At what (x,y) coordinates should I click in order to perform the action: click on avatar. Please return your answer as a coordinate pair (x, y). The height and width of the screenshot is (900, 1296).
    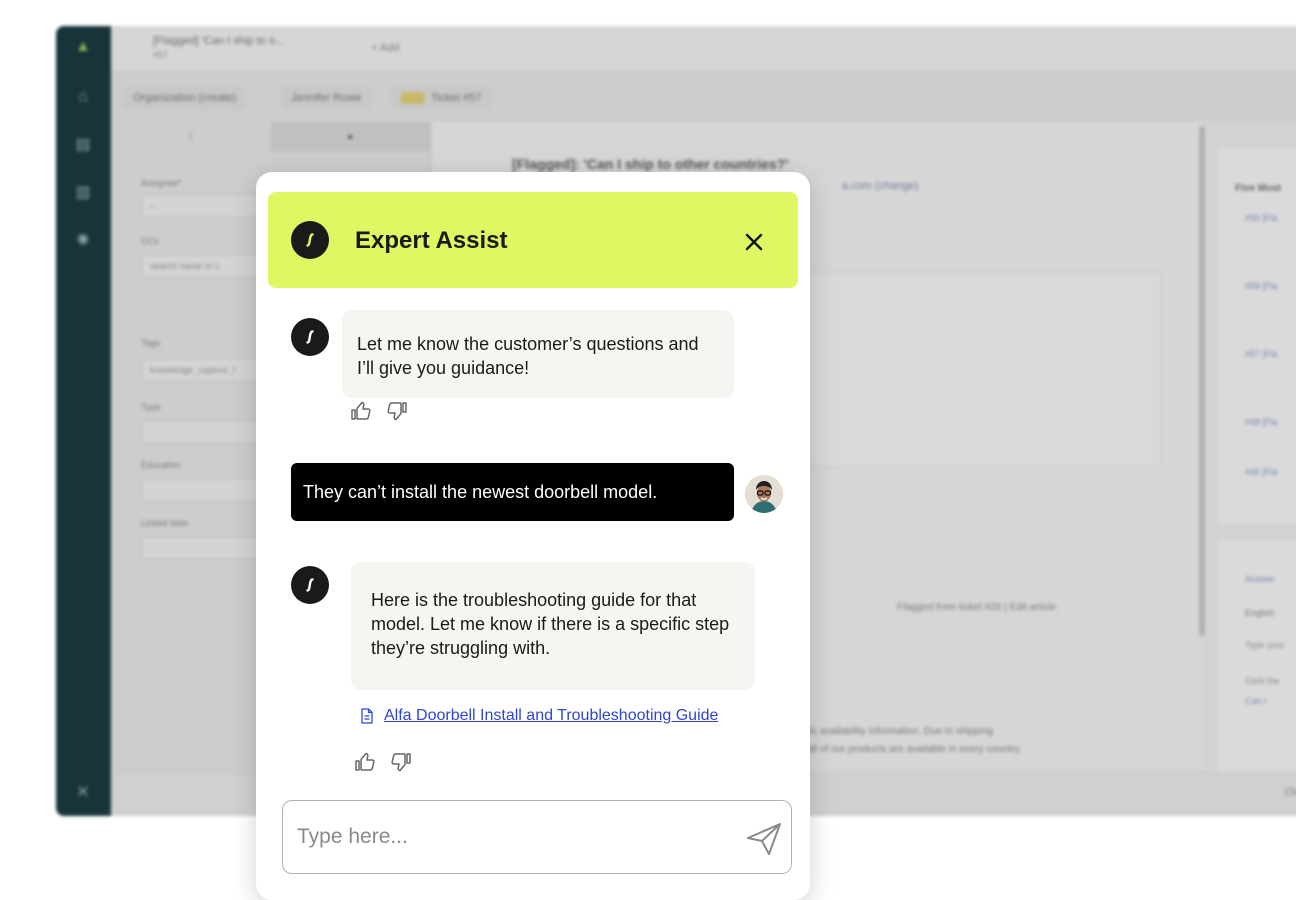
    Looking at the image, I should click on (764, 494).